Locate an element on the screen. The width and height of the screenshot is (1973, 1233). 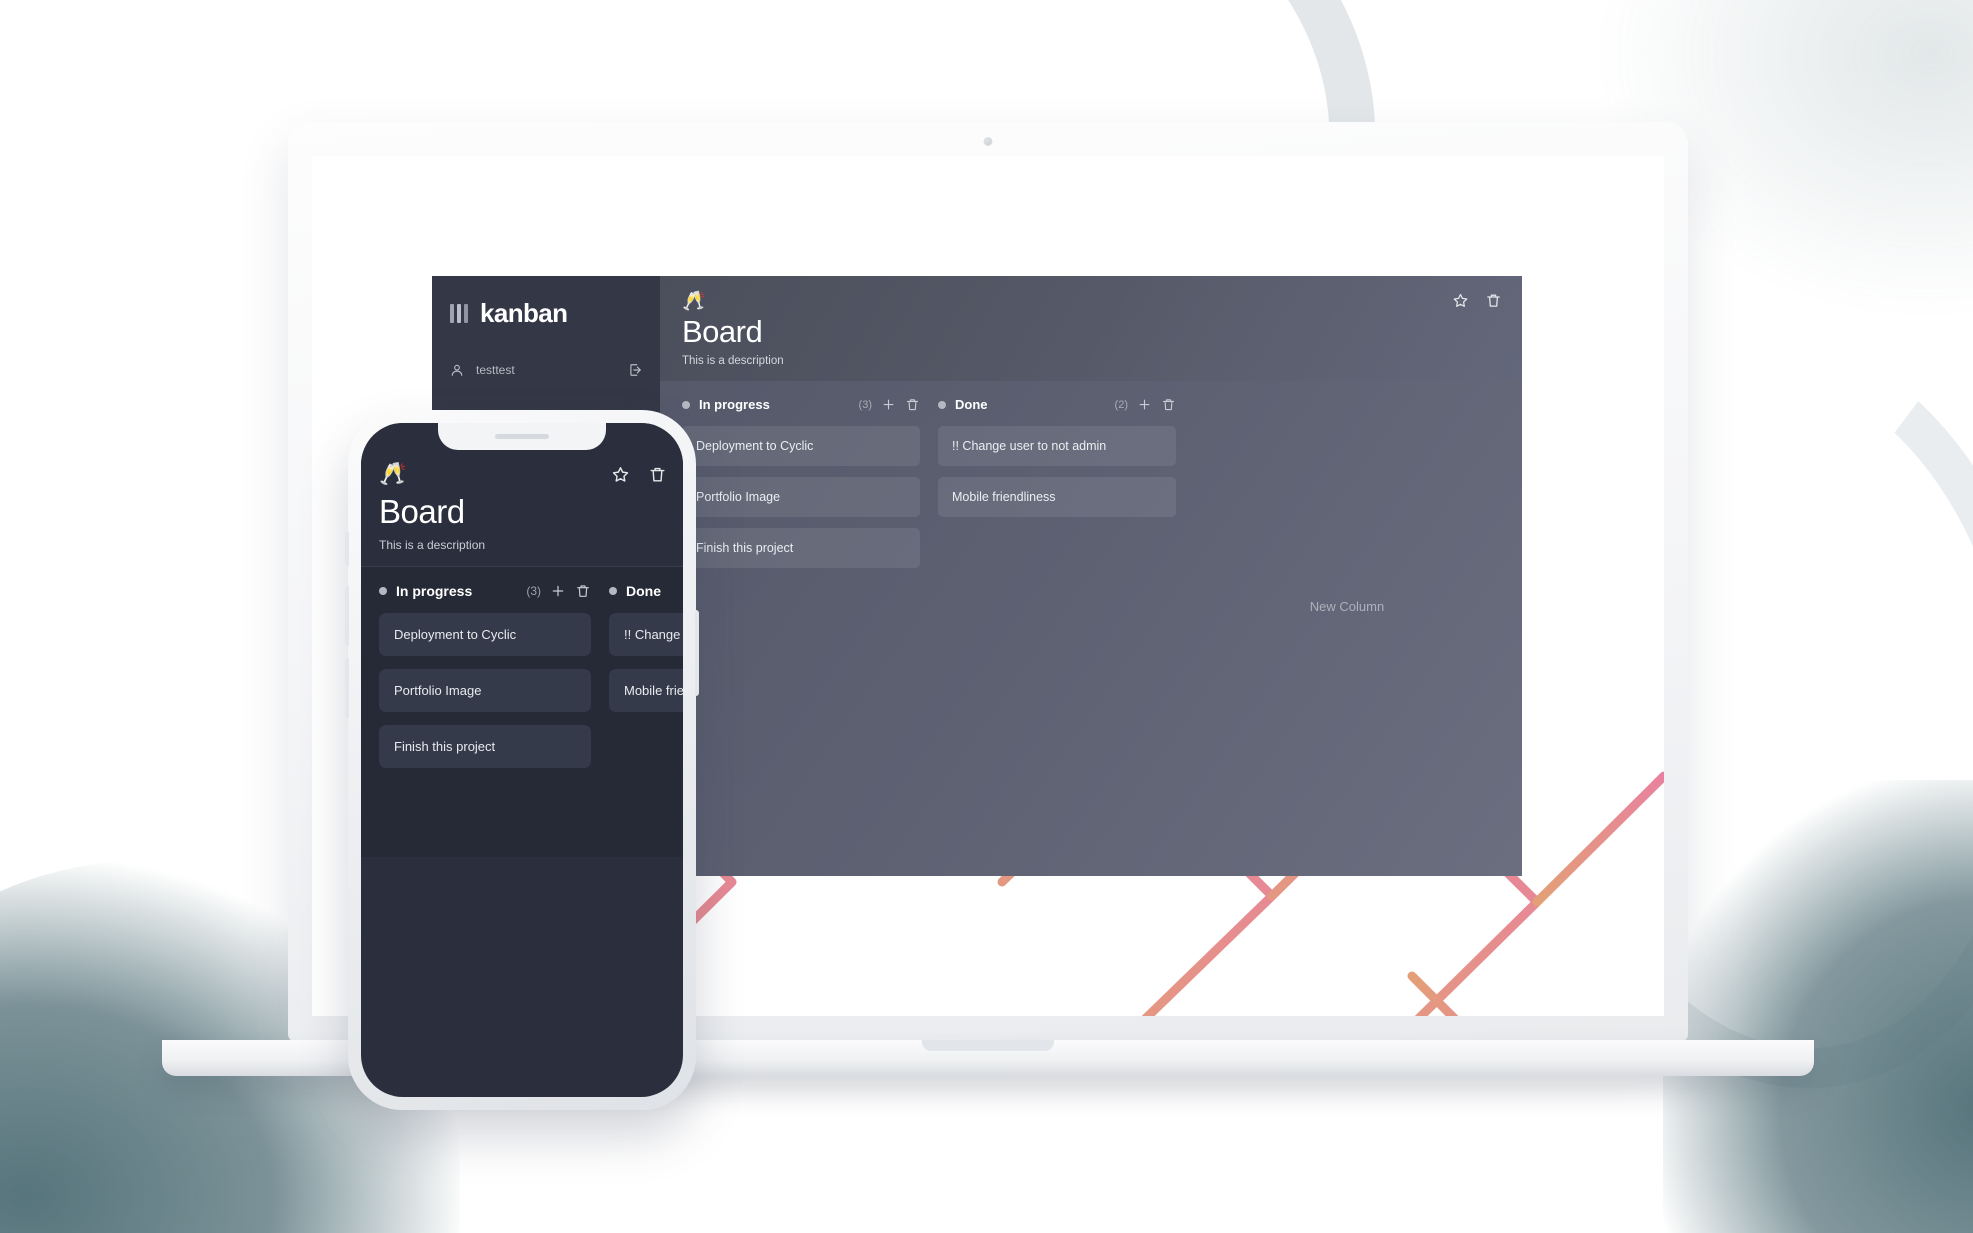
phone-volume-up-button is located at coordinates (347, 616).